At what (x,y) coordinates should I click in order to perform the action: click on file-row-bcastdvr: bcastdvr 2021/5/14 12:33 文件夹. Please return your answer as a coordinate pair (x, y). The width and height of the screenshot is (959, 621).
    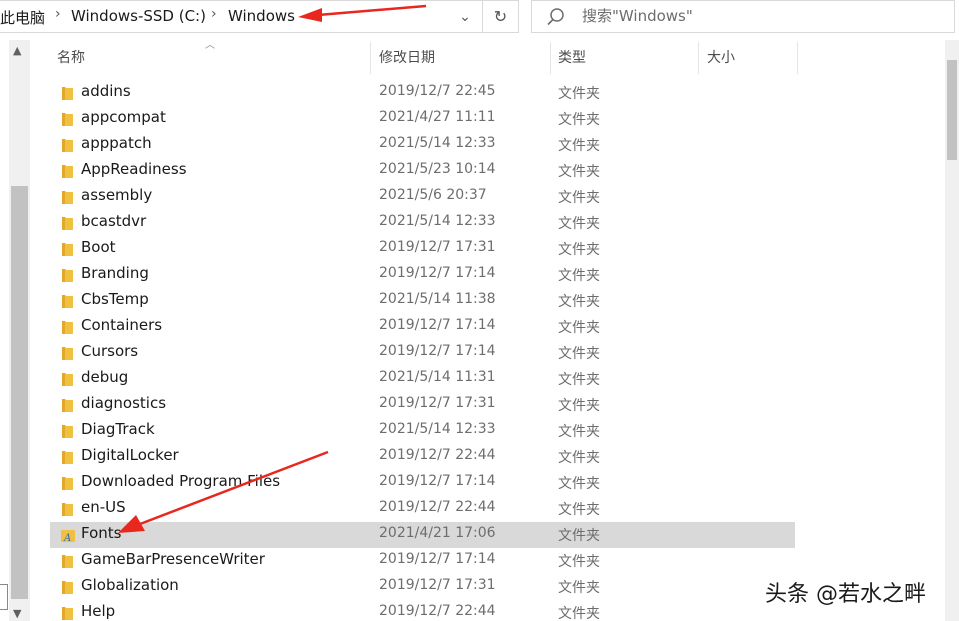
    Looking at the image, I should click on (422, 223).